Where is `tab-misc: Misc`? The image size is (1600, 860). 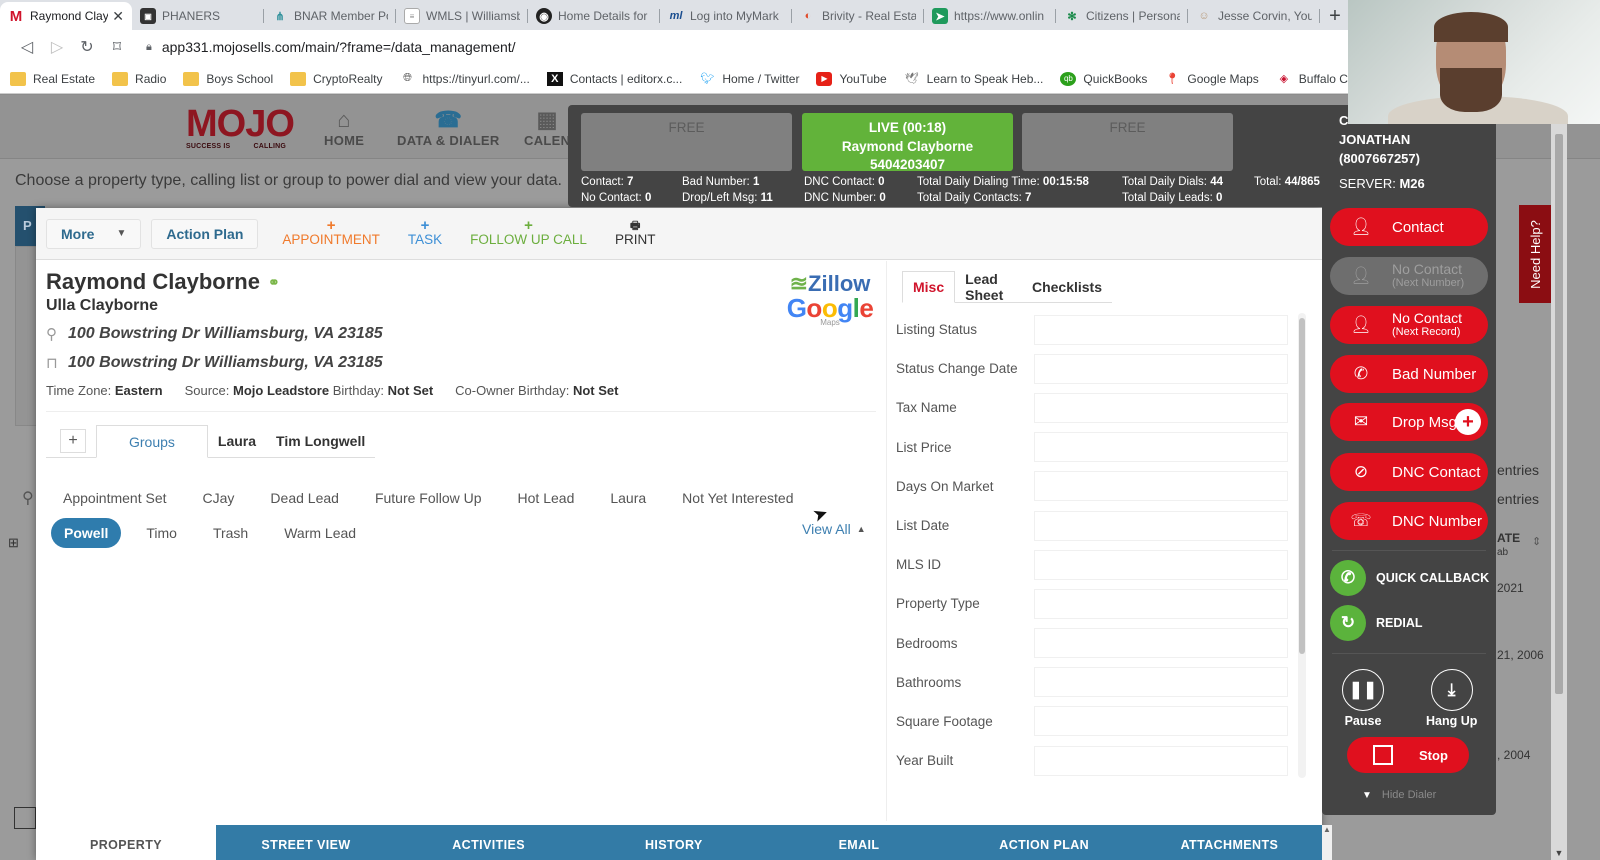
tab-misc: Misc is located at coordinates (929, 287).